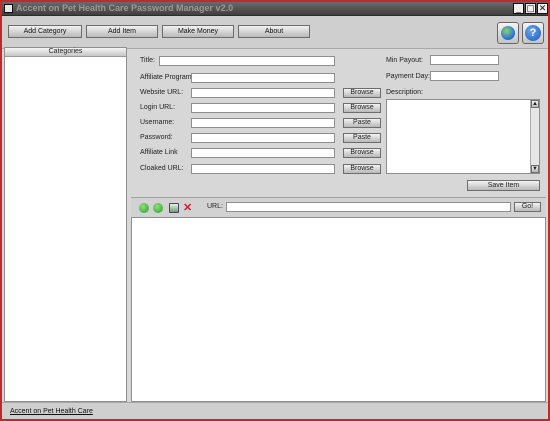 Image resolution: width=550 pixels, height=421 pixels. What do you see at coordinates (362, 138) in the screenshot?
I see `password-paste-button: Paste` at bounding box center [362, 138].